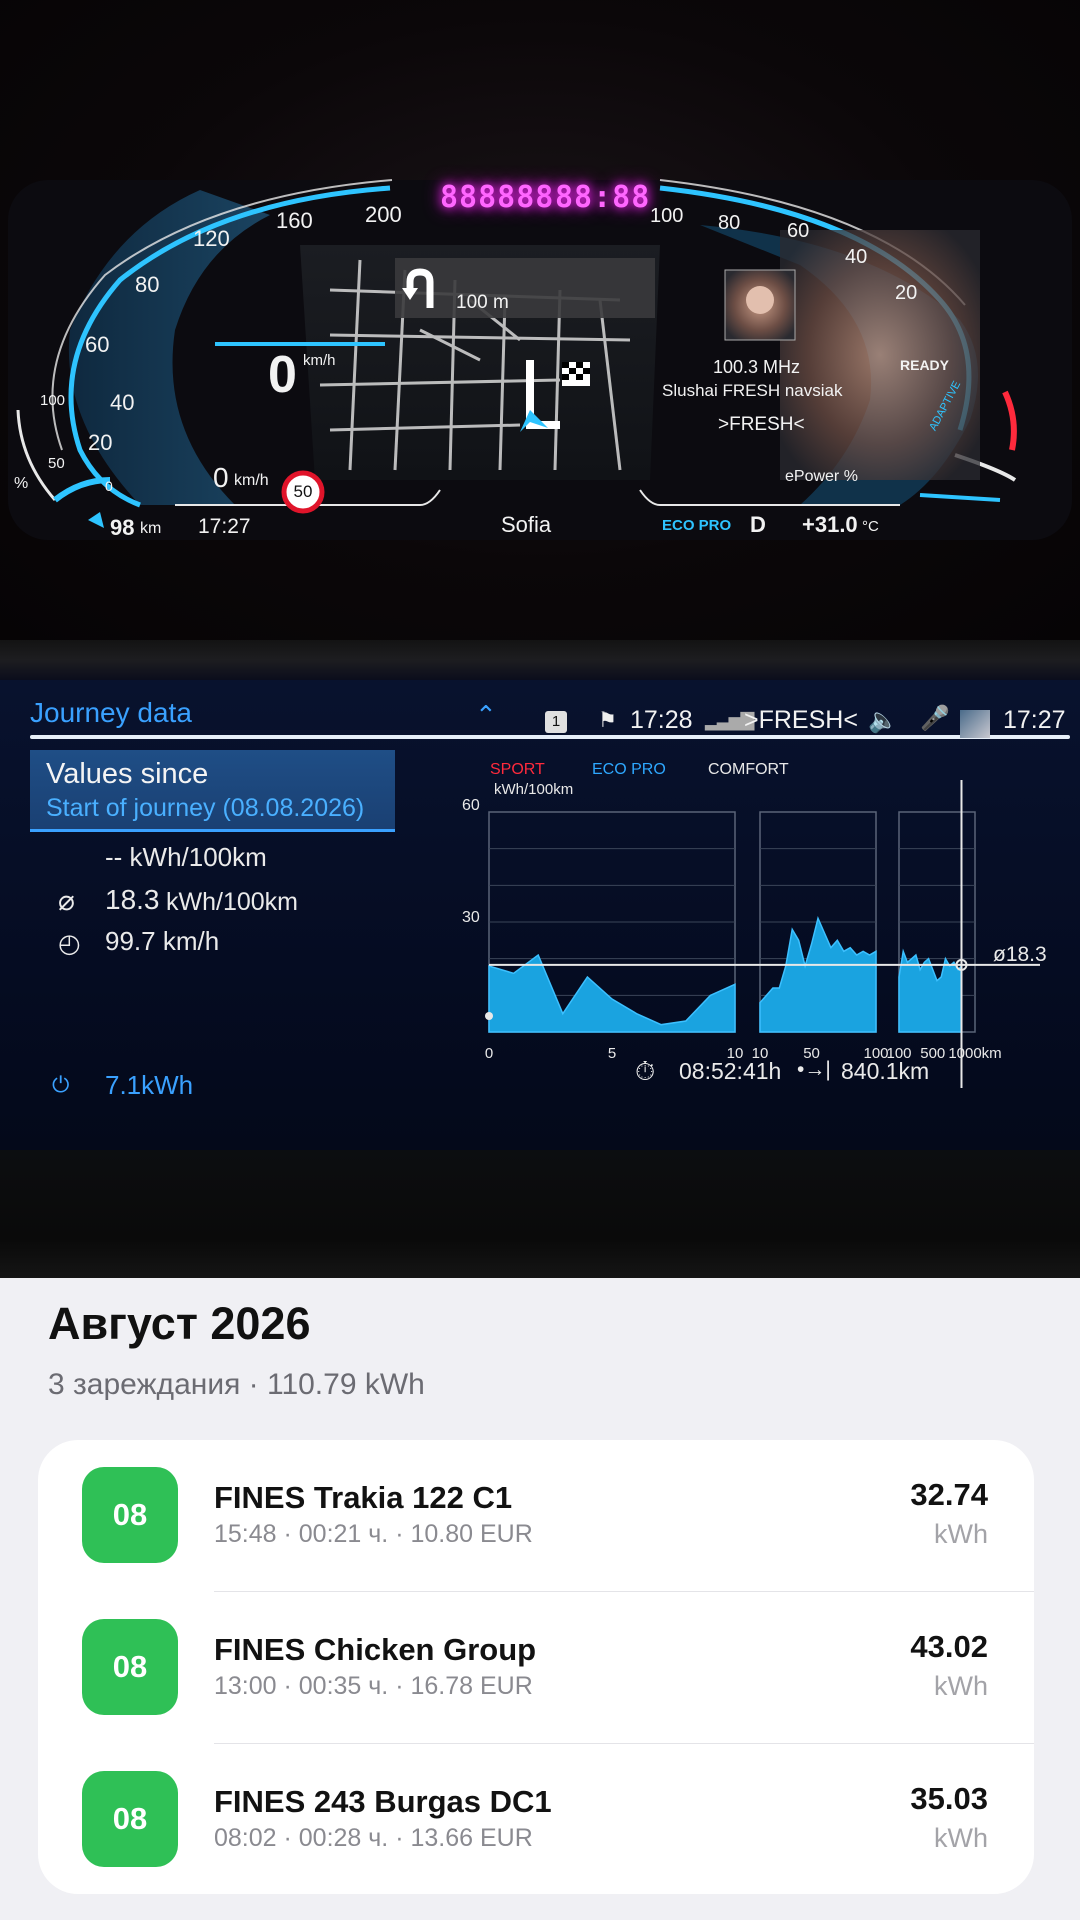 The width and height of the screenshot is (1080, 1920). What do you see at coordinates (870, 526) in the screenshot?
I see `temperature-unit: °C` at bounding box center [870, 526].